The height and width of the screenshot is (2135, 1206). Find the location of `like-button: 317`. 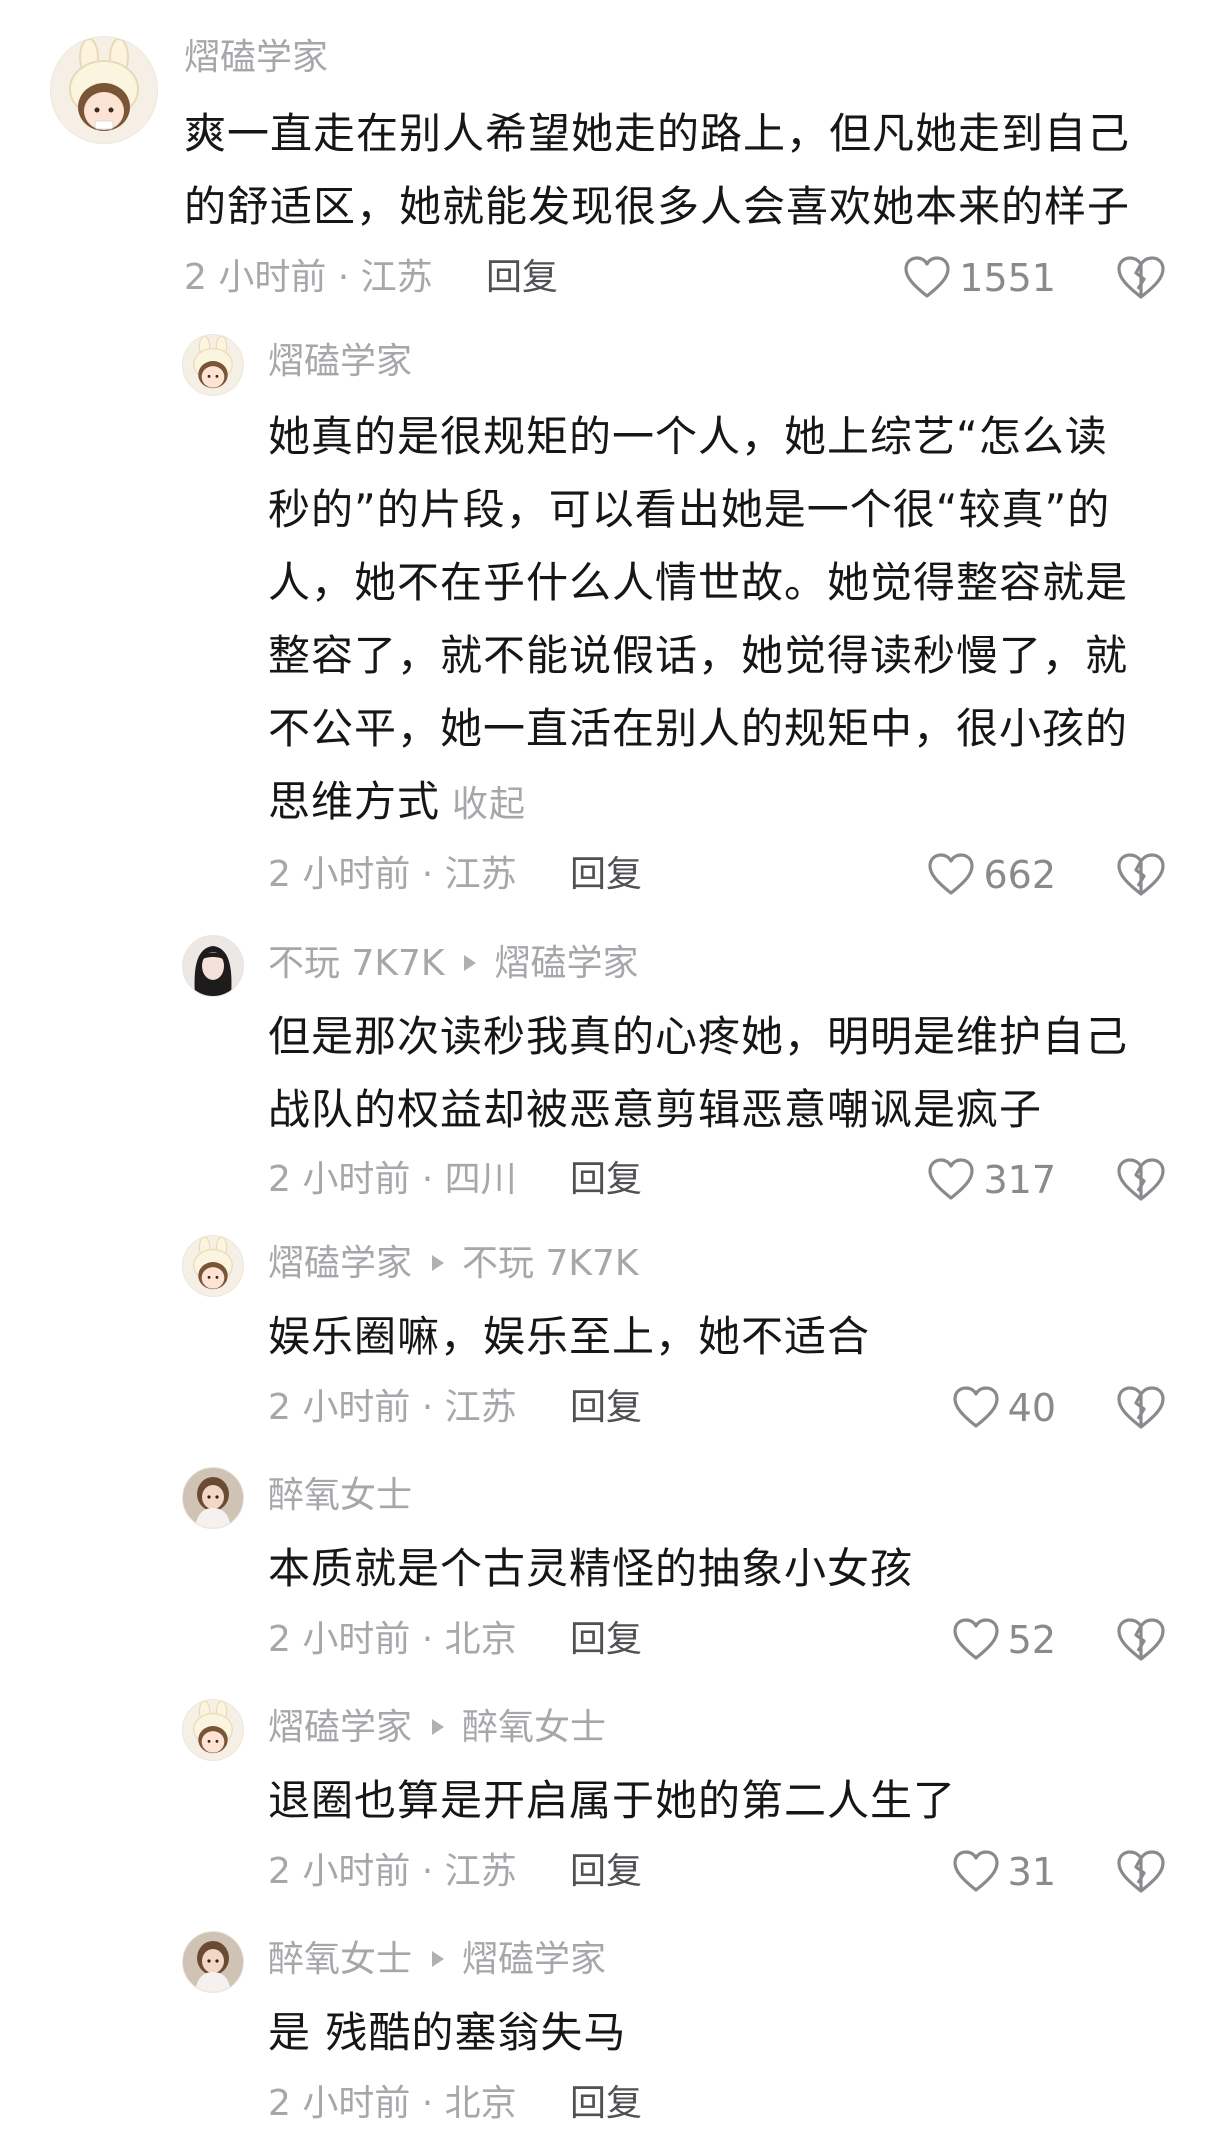

like-button: 317 is located at coordinates (991, 1180).